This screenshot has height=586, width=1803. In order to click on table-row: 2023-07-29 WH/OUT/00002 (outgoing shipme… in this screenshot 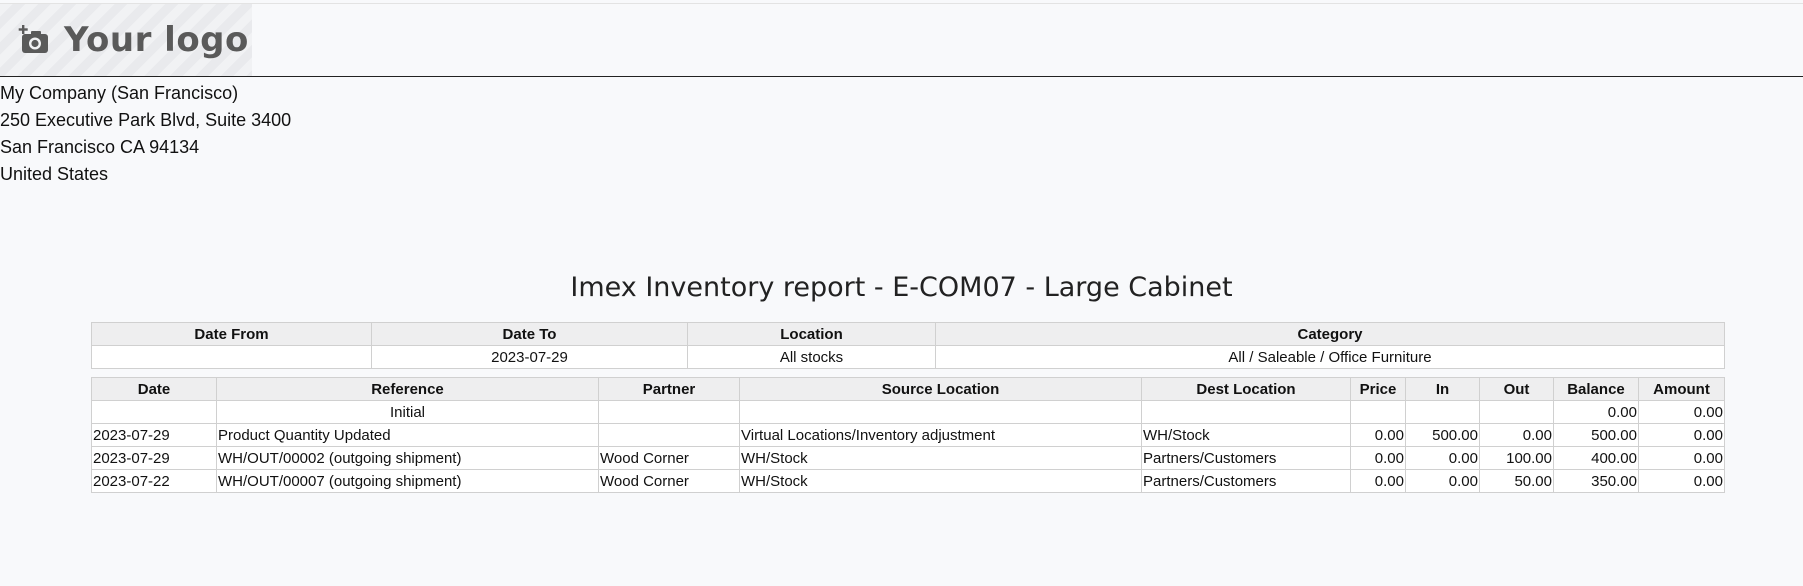, I will do `click(908, 458)`.